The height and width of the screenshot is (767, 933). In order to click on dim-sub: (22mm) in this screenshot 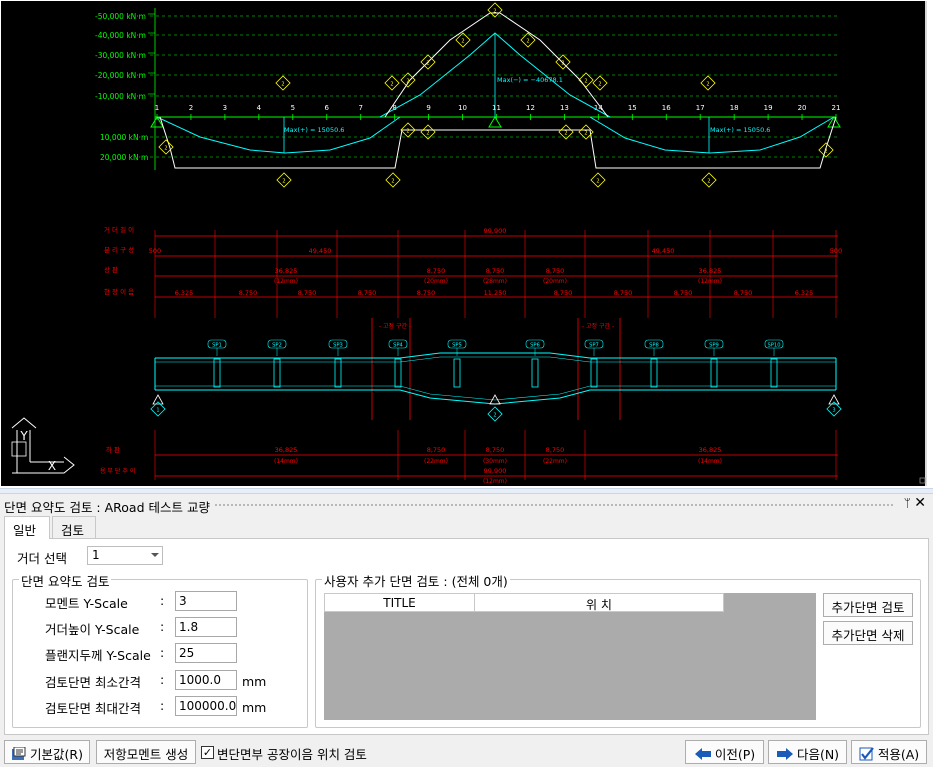, I will do `click(555, 461)`.